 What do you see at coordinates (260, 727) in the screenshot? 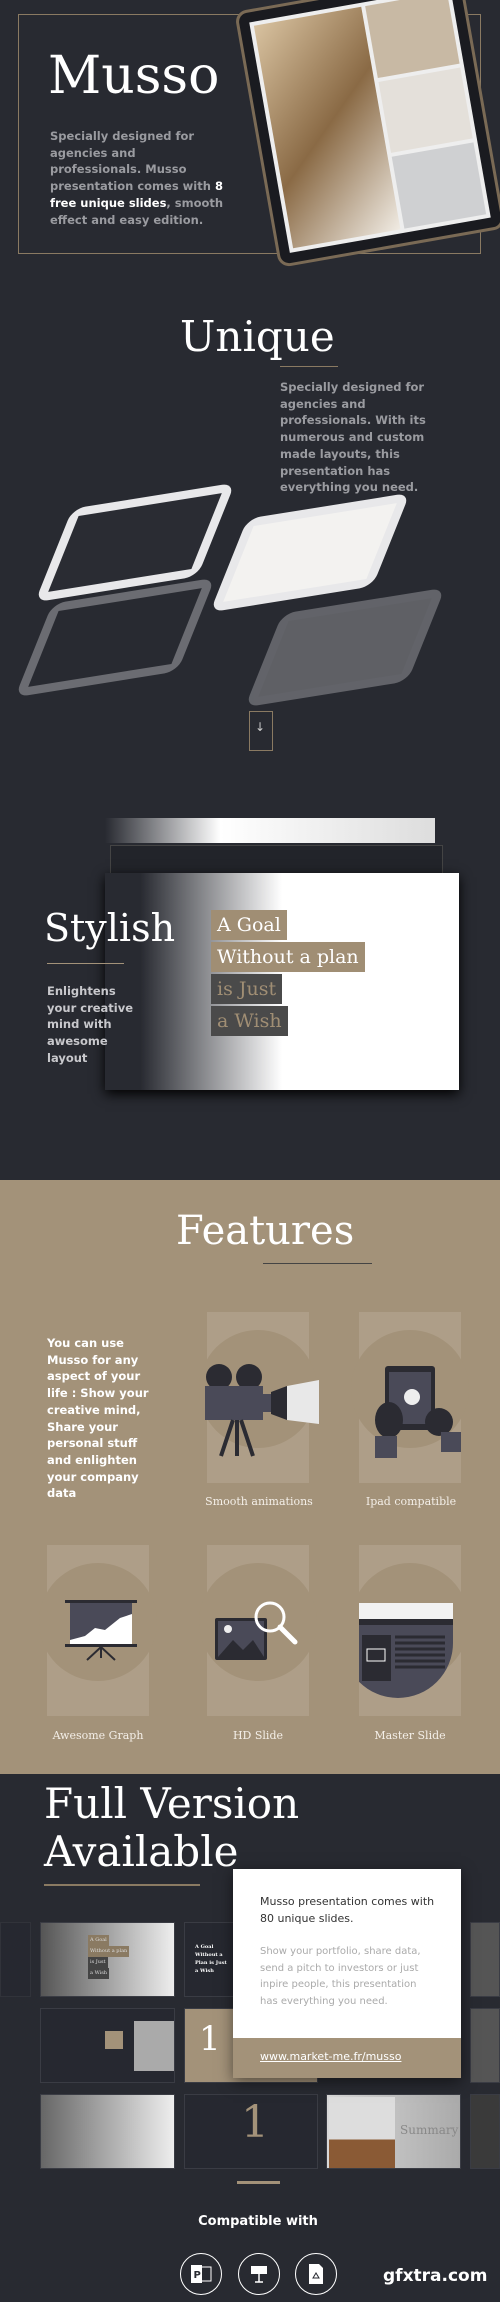
I see `arrow-down-icon: ↓` at bounding box center [260, 727].